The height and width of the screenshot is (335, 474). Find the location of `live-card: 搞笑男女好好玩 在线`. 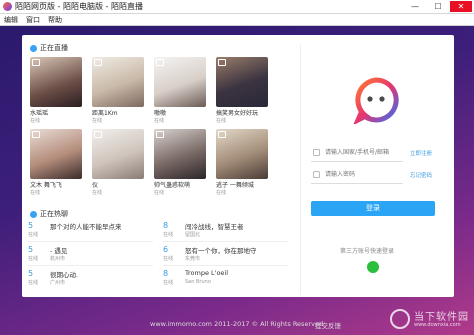

live-card: 搞笑男女好好玩 在线 is located at coordinates (242, 90).